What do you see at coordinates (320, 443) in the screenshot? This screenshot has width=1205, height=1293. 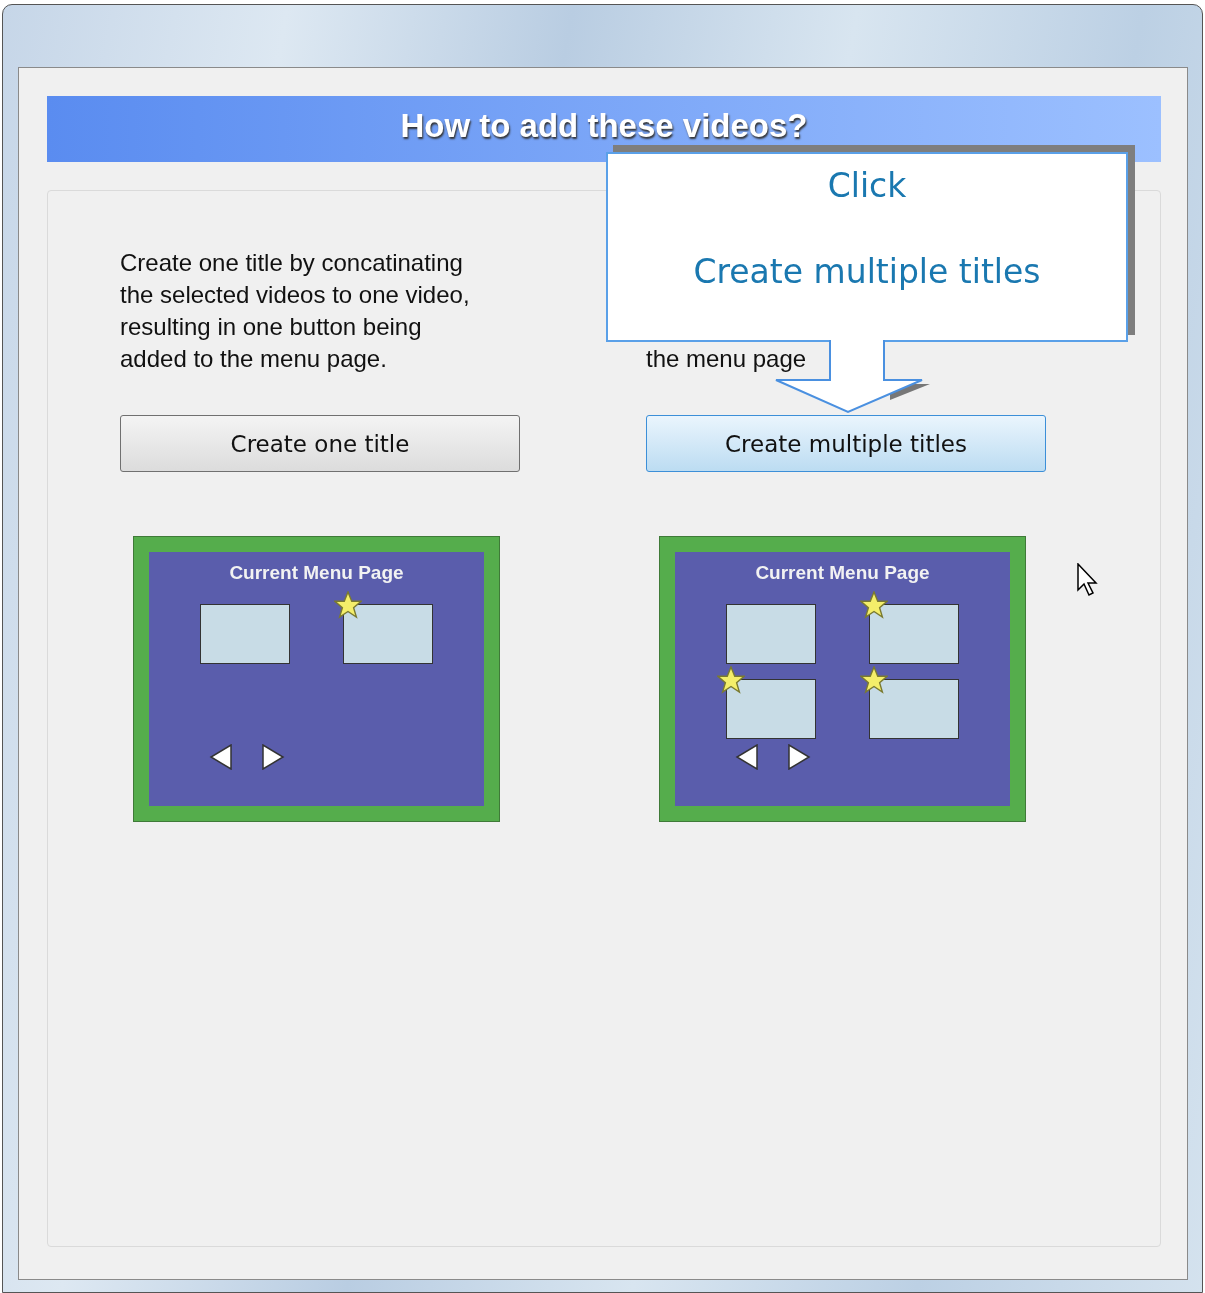 I see `option-button: Create one title` at bounding box center [320, 443].